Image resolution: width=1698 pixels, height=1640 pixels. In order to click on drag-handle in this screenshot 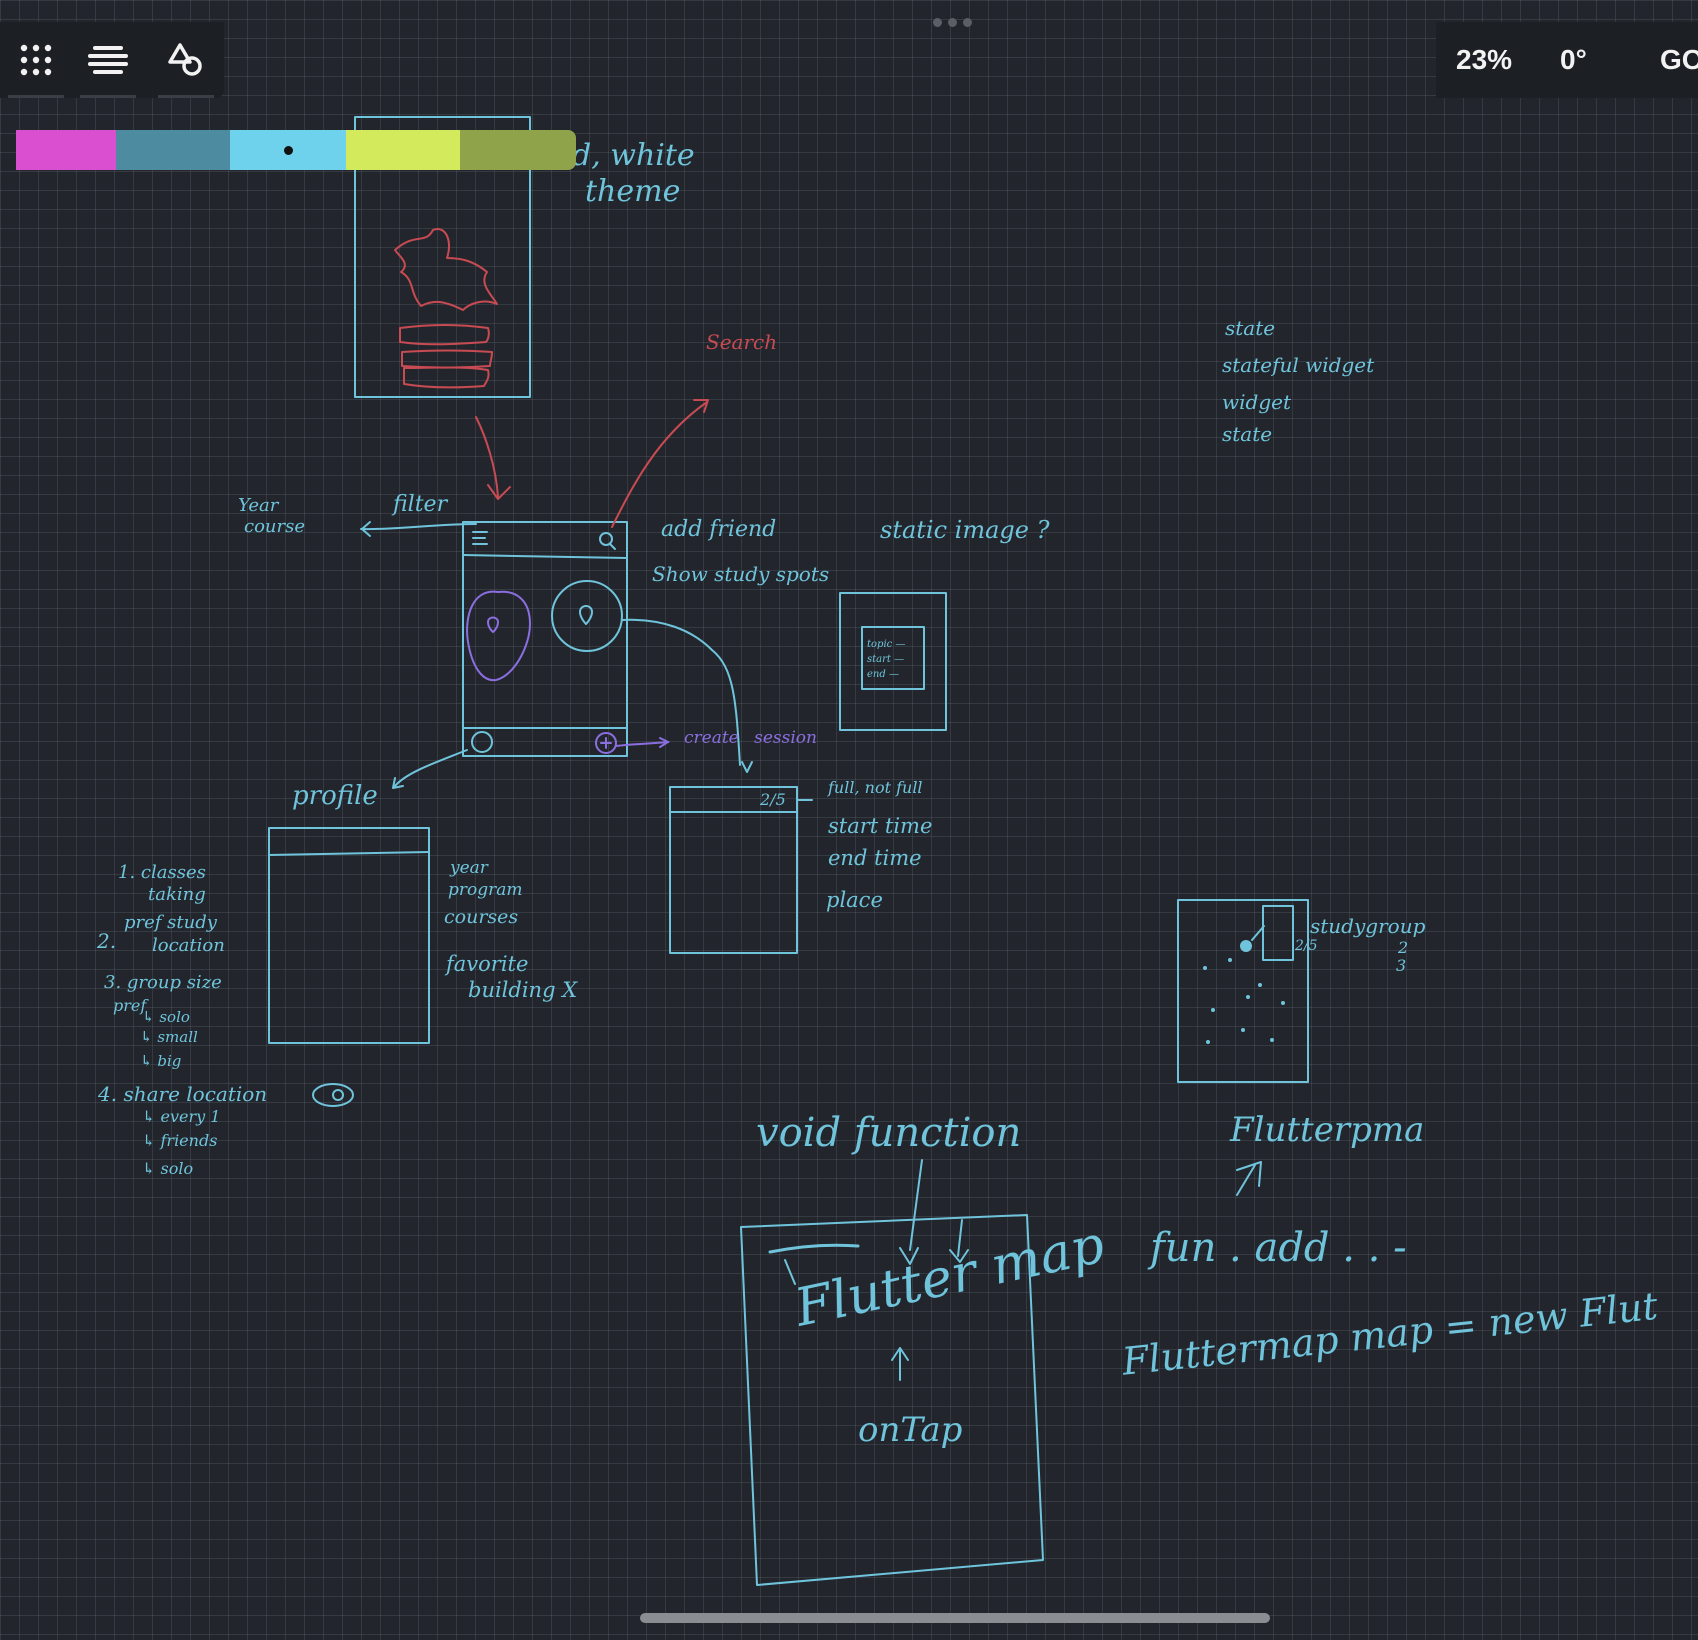, I will do `click(952, 22)`.